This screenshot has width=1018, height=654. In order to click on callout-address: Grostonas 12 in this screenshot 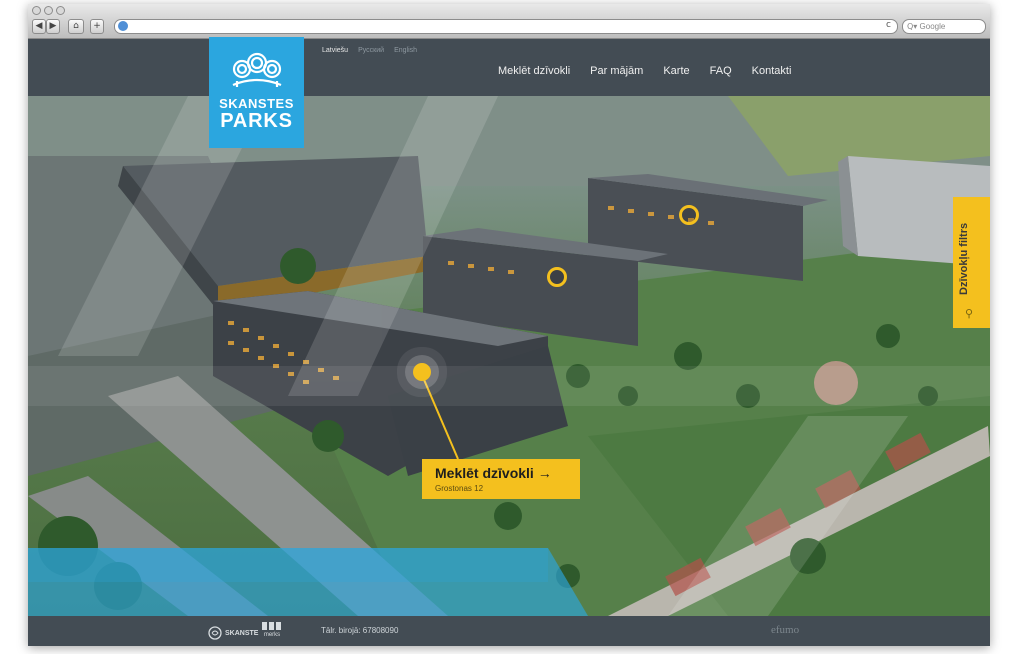, I will do `click(459, 488)`.